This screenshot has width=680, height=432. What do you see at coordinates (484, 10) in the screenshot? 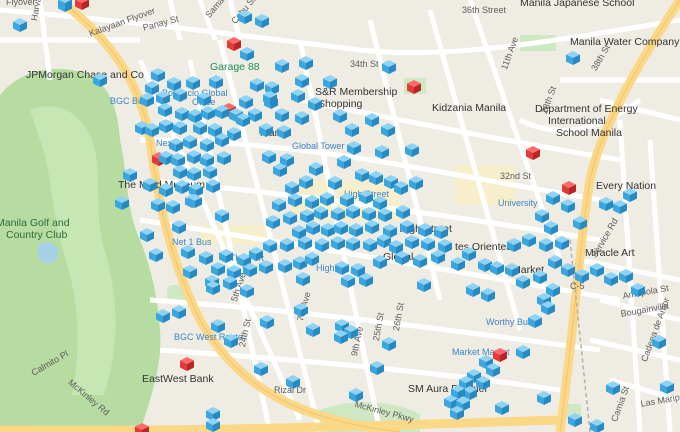
I see `map-label: 36th Street` at bounding box center [484, 10].